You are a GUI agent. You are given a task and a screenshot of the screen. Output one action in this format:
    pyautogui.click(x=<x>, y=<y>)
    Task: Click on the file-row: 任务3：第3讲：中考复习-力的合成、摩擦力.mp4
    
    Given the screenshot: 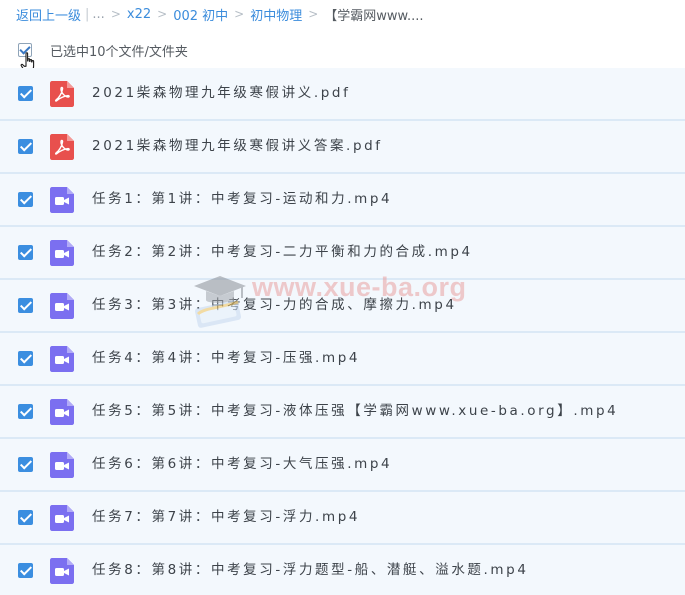 What is the action you would take?
    pyautogui.click(x=342, y=306)
    